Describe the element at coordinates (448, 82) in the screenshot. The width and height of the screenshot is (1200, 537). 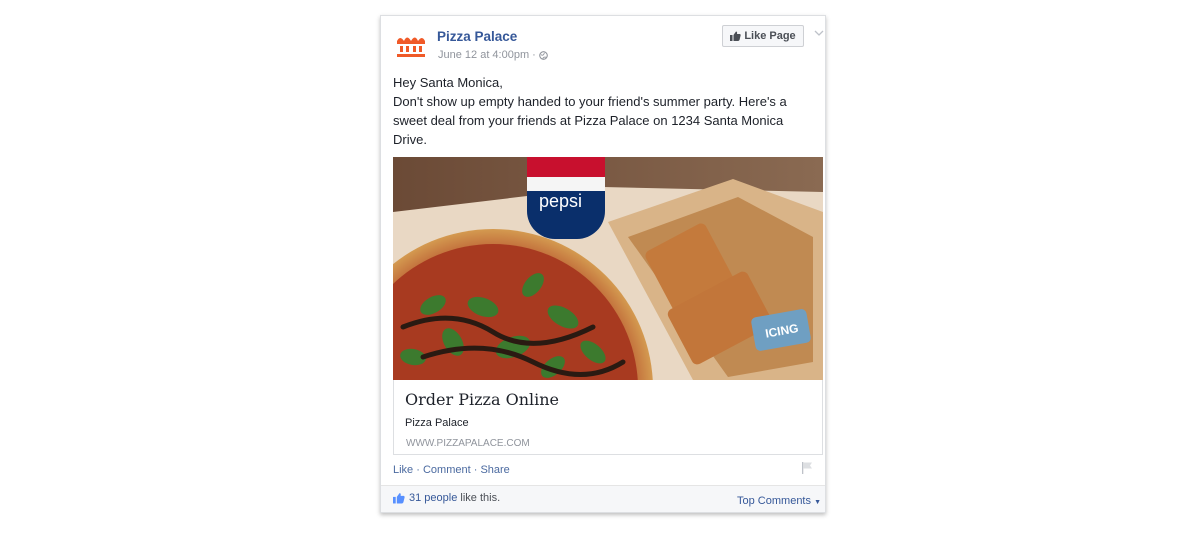
I see `post-text-line: Hey Santa Monica,` at that location.